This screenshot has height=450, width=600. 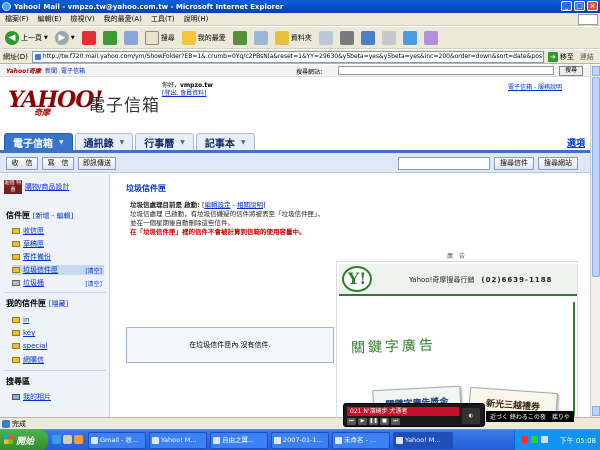 What do you see at coordinates (217, 205) in the screenshot?
I see `edit-settings-link: 編輯設定` at bounding box center [217, 205].